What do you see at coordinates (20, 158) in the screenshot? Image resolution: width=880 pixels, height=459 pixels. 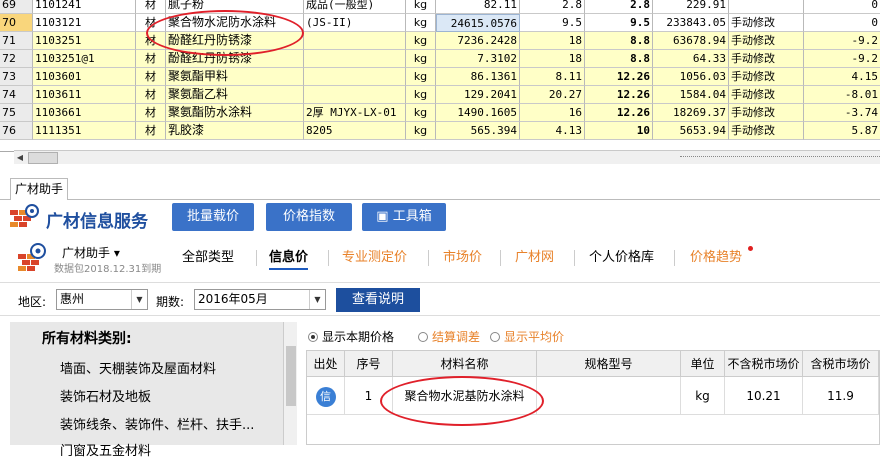 I see `scroll-left-icon: ◀` at bounding box center [20, 158].